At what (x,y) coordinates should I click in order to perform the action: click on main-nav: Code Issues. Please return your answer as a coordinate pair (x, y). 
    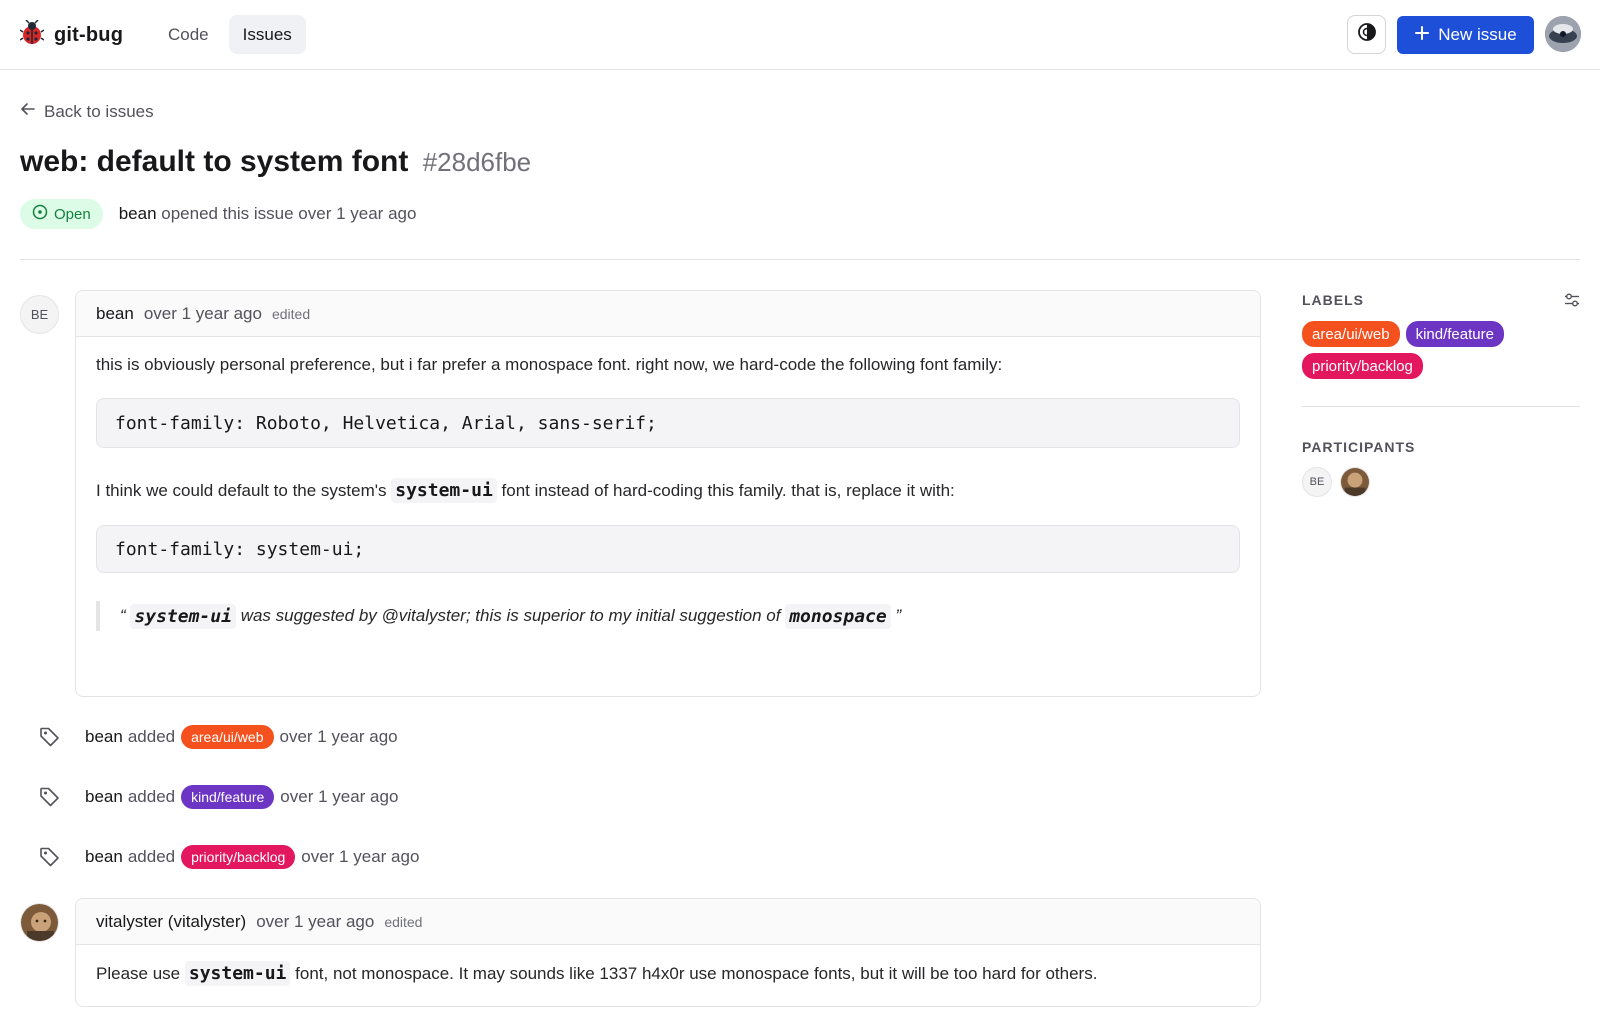
    Looking at the image, I should click on (230, 34).